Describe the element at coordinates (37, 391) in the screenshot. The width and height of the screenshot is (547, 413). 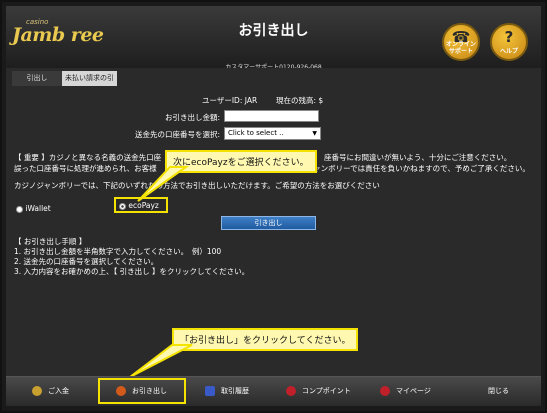
I see `deposit-icon` at that location.